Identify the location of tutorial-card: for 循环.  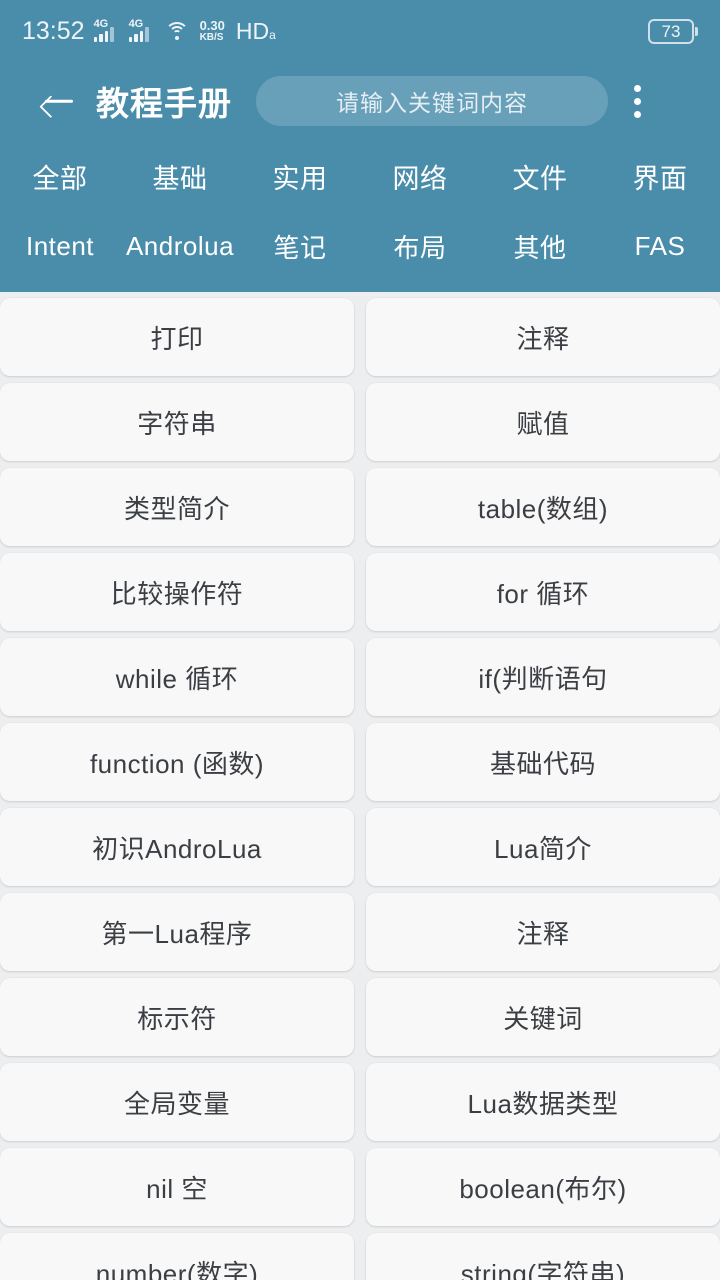
(543, 592).